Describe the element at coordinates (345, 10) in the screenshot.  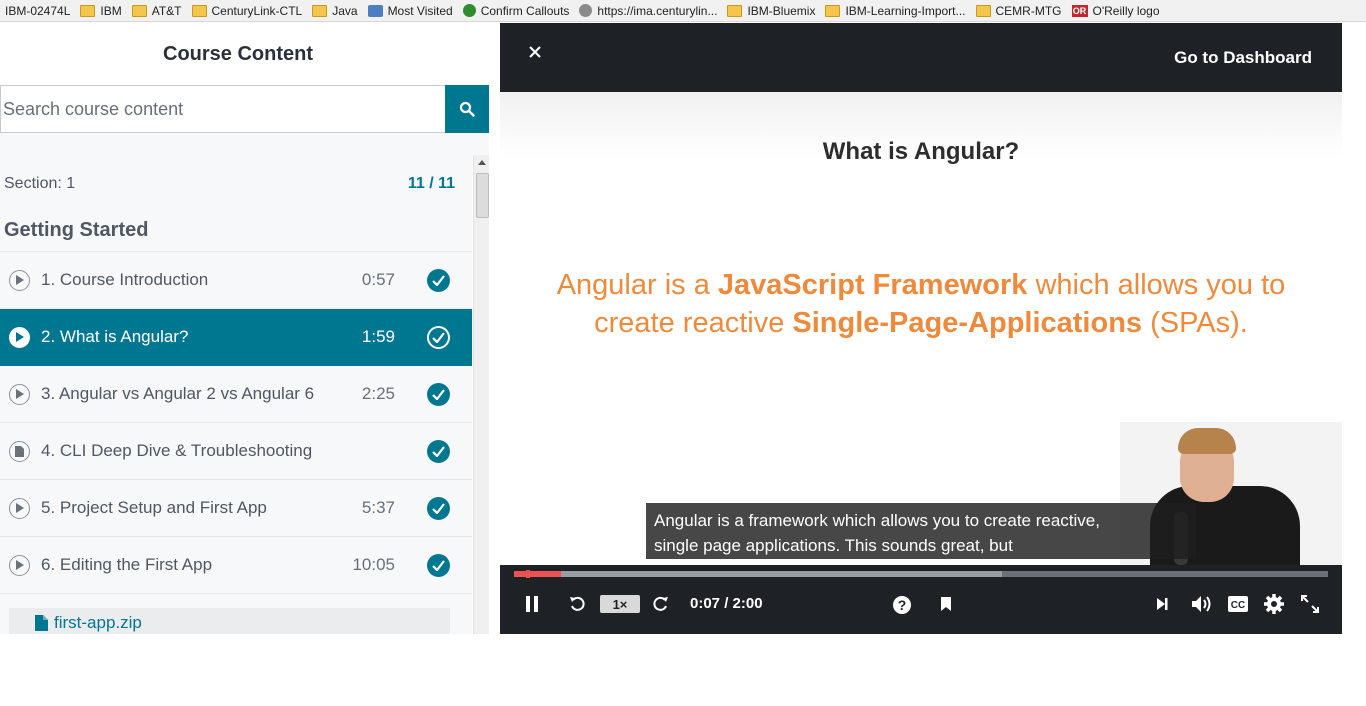
I see `bookmark-label: Java` at that location.